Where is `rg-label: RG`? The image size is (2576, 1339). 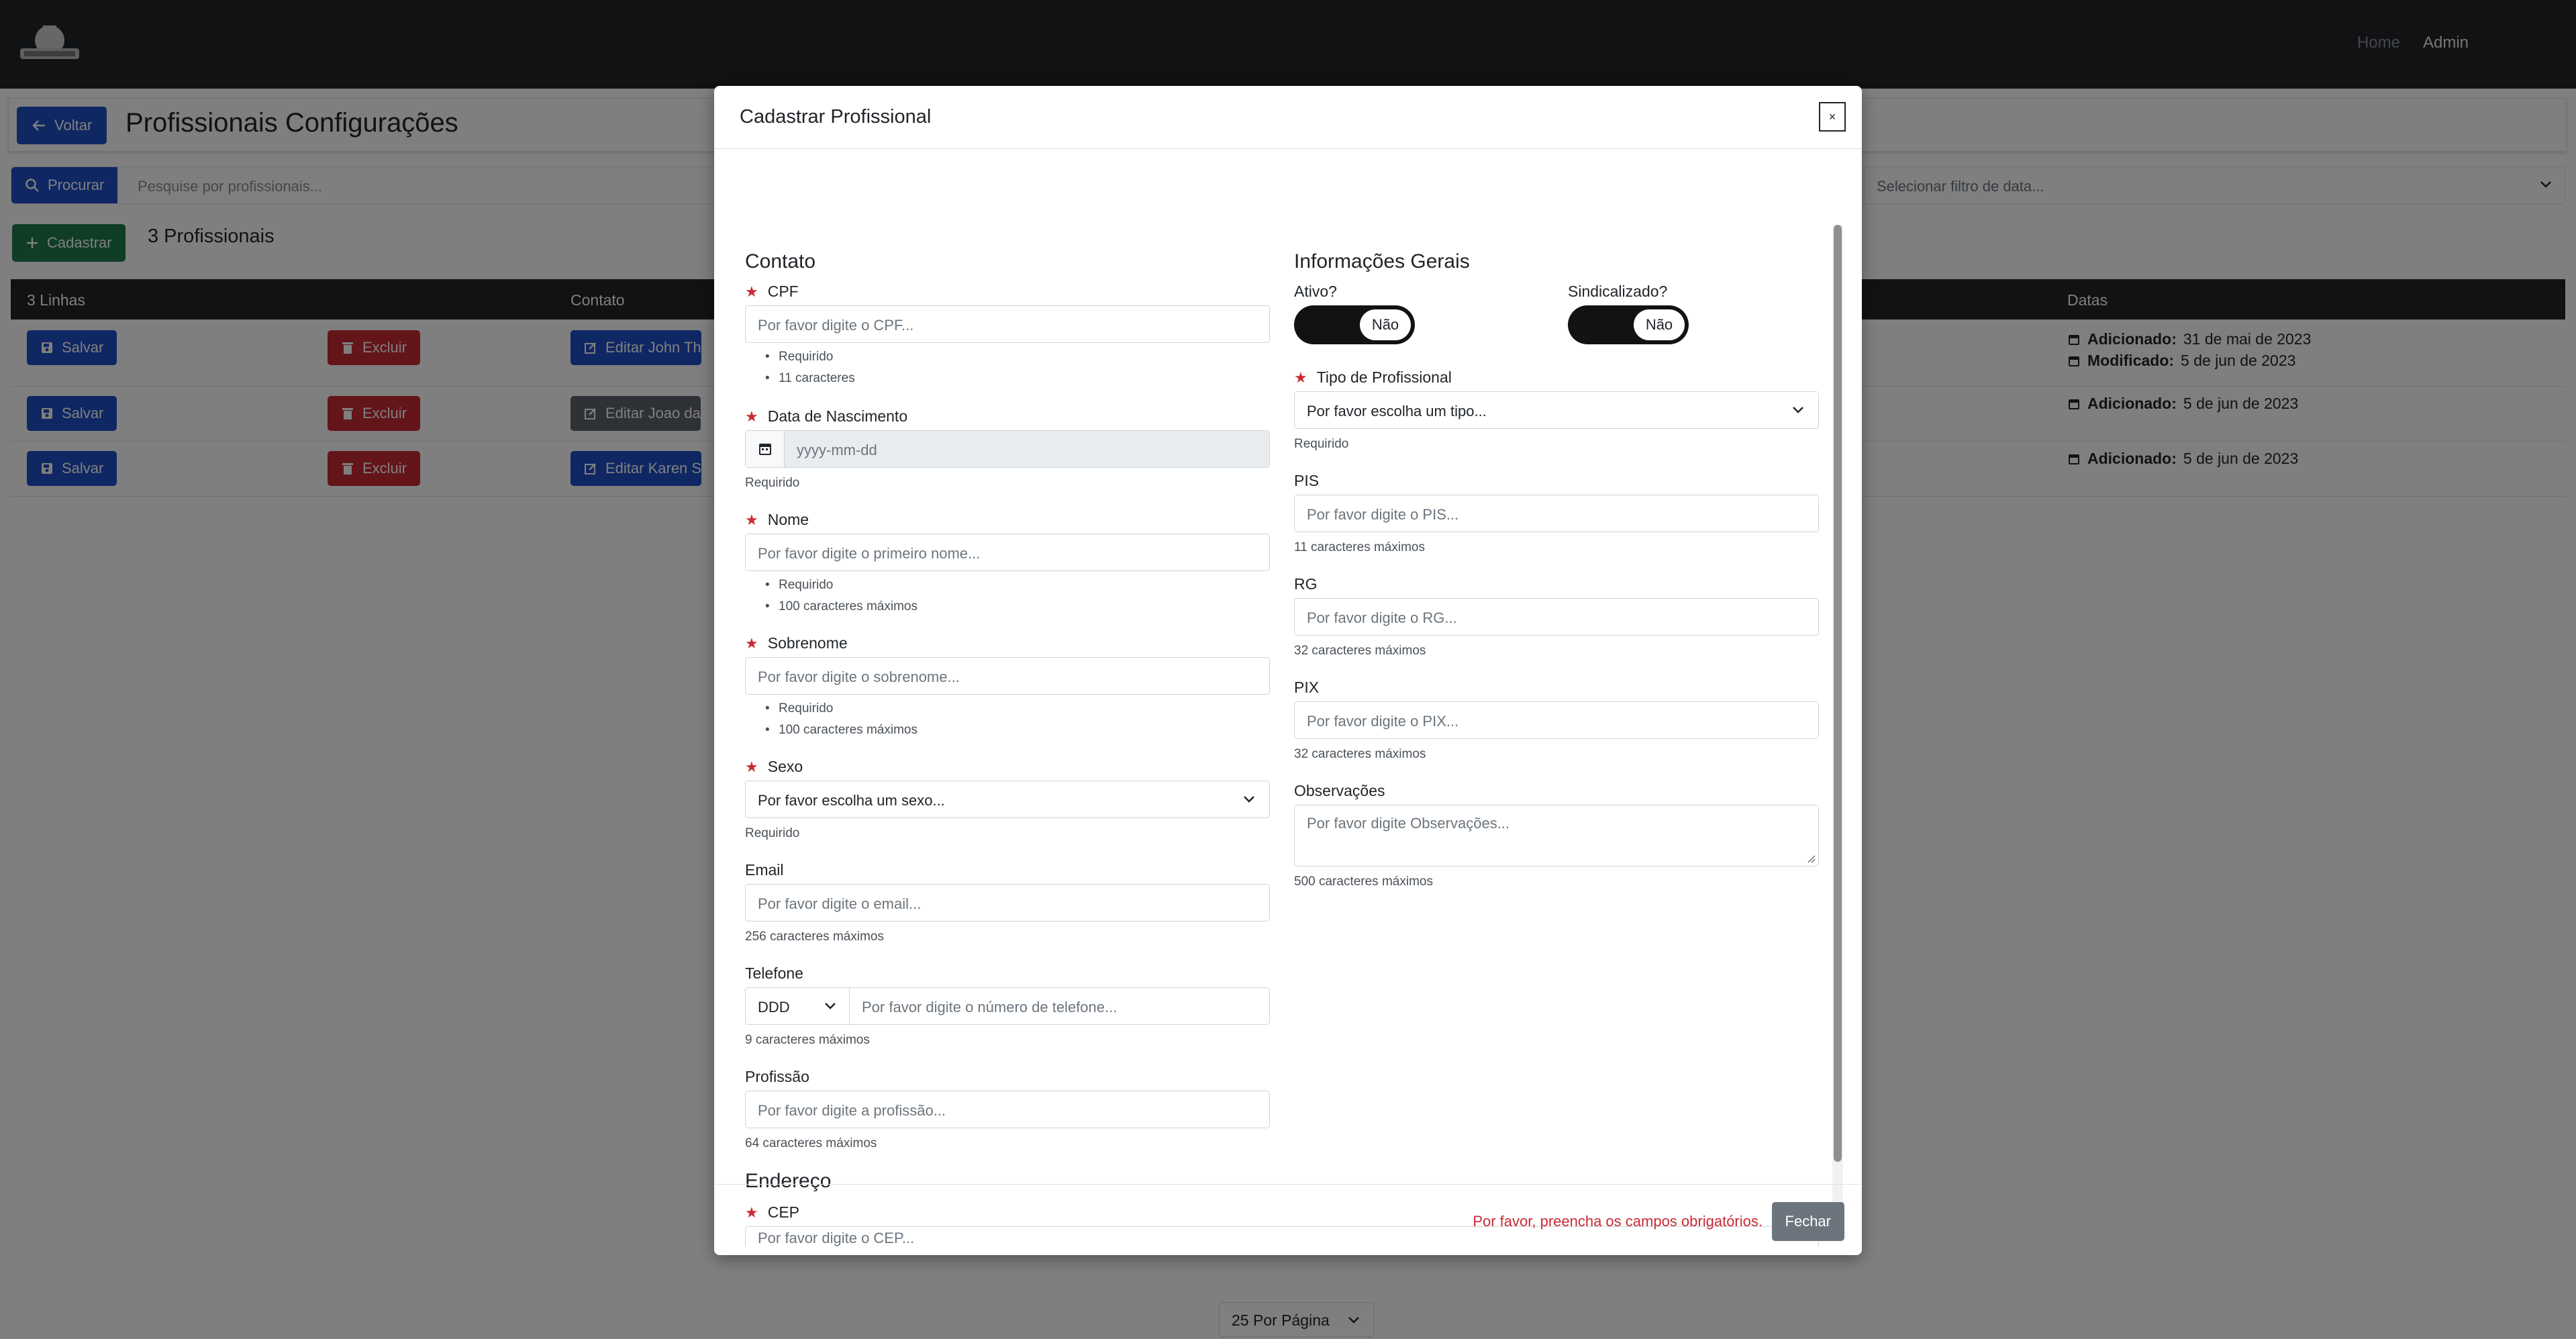
rg-label: RG is located at coordinates (1306, 584).